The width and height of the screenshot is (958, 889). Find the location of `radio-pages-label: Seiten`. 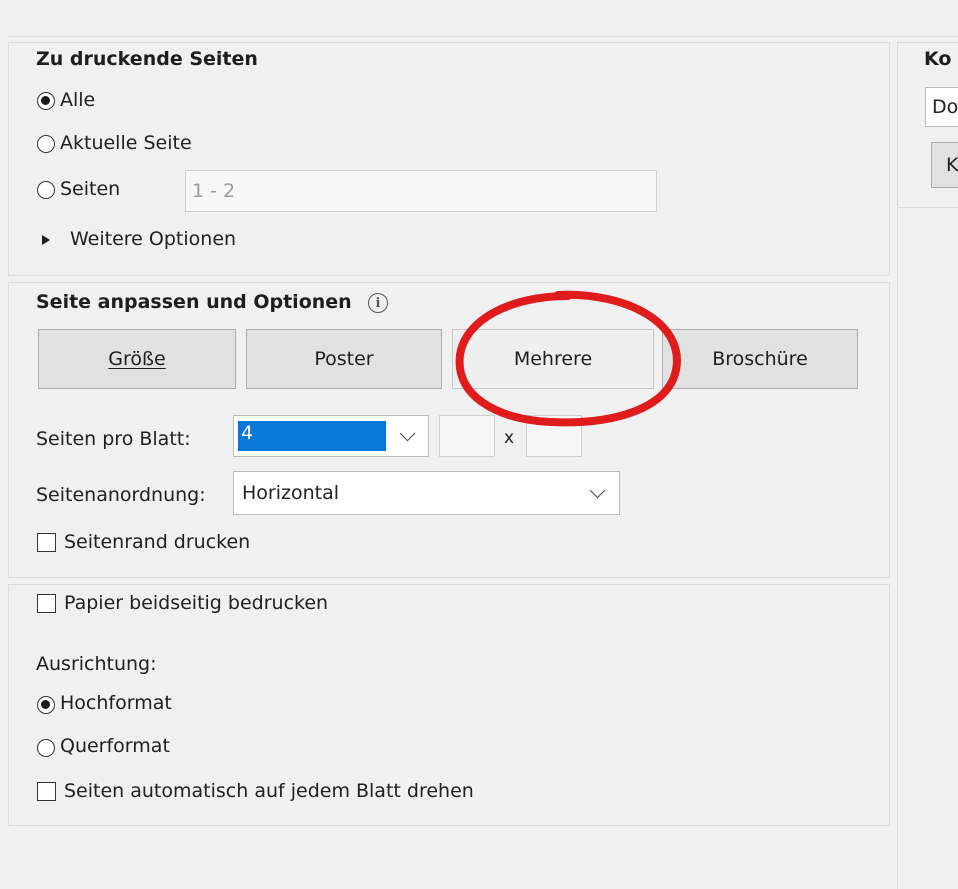

radio-pages-label: Seiten is located at coordinates (90, 189).